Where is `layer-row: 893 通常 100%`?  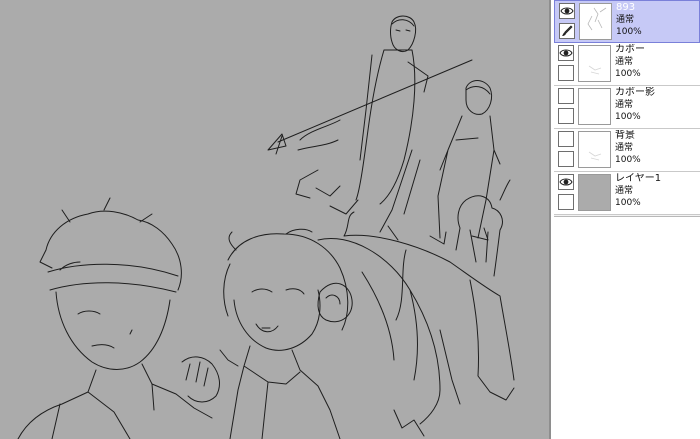 layer-row: 893 通常 100% is located at coordinates (627, 21).